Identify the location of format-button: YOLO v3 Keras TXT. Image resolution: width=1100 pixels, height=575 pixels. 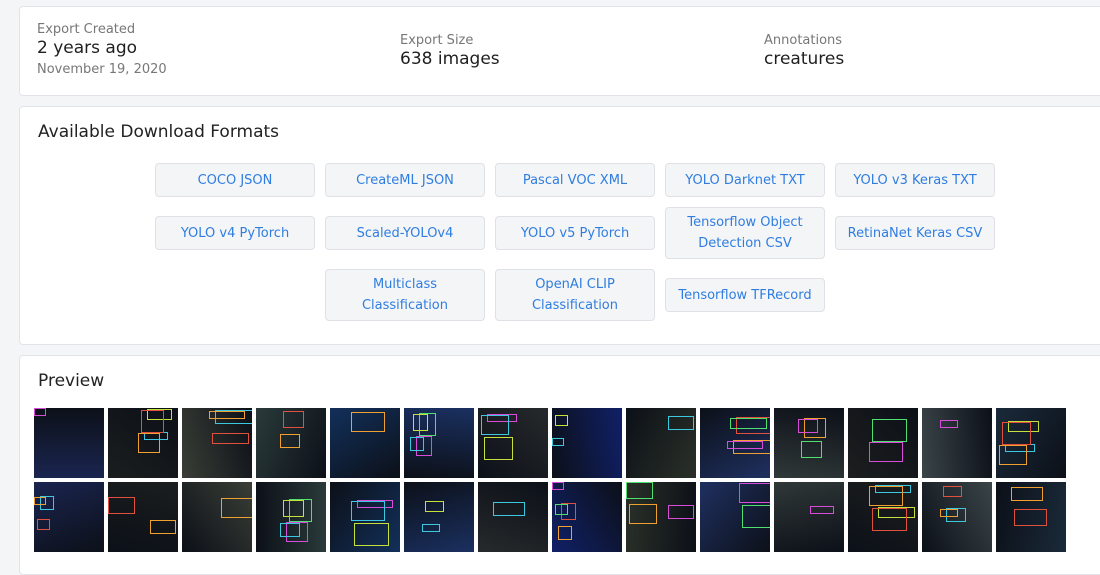
(915, 180).